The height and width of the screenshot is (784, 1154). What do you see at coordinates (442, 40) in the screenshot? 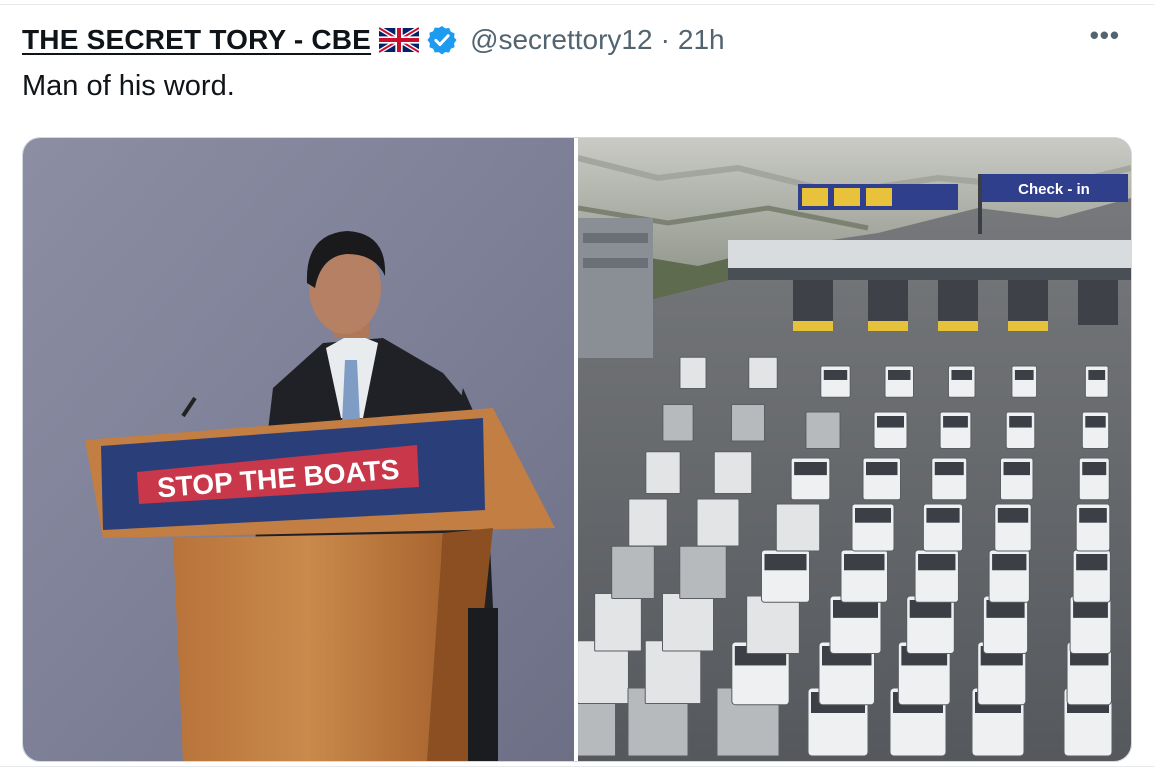
I see `verified-badge-icon` at bounding box center [442, 40].